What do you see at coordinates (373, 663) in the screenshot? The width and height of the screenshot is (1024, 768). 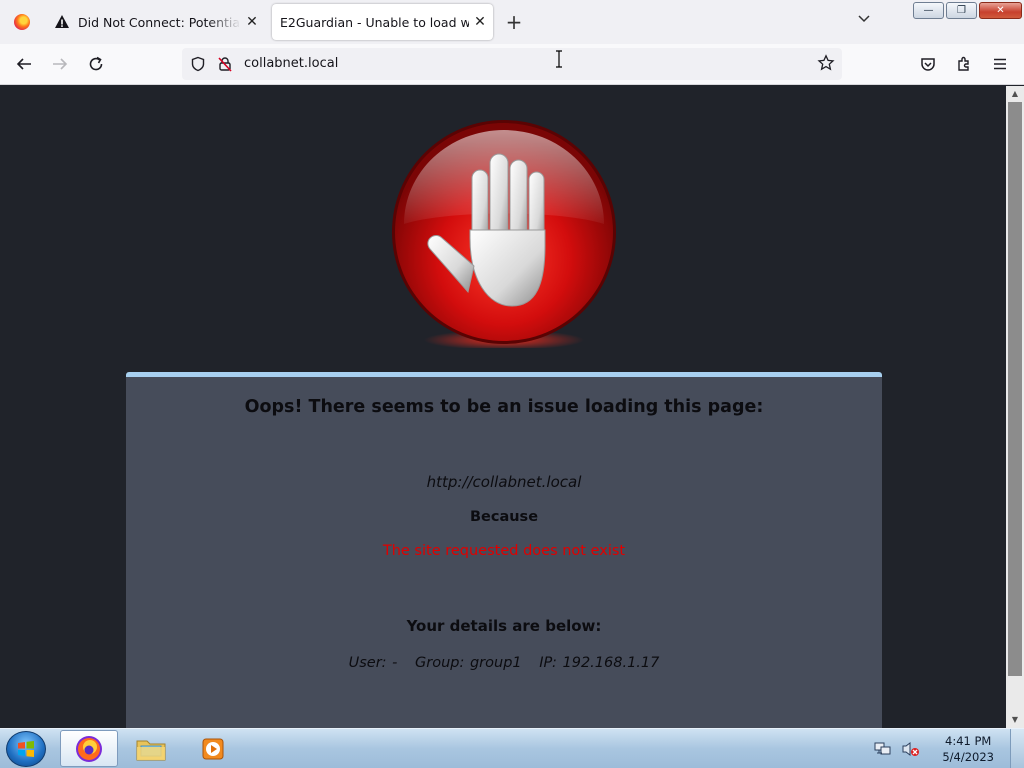 I see `user-value: User: -` at bounding box center [373, 663].